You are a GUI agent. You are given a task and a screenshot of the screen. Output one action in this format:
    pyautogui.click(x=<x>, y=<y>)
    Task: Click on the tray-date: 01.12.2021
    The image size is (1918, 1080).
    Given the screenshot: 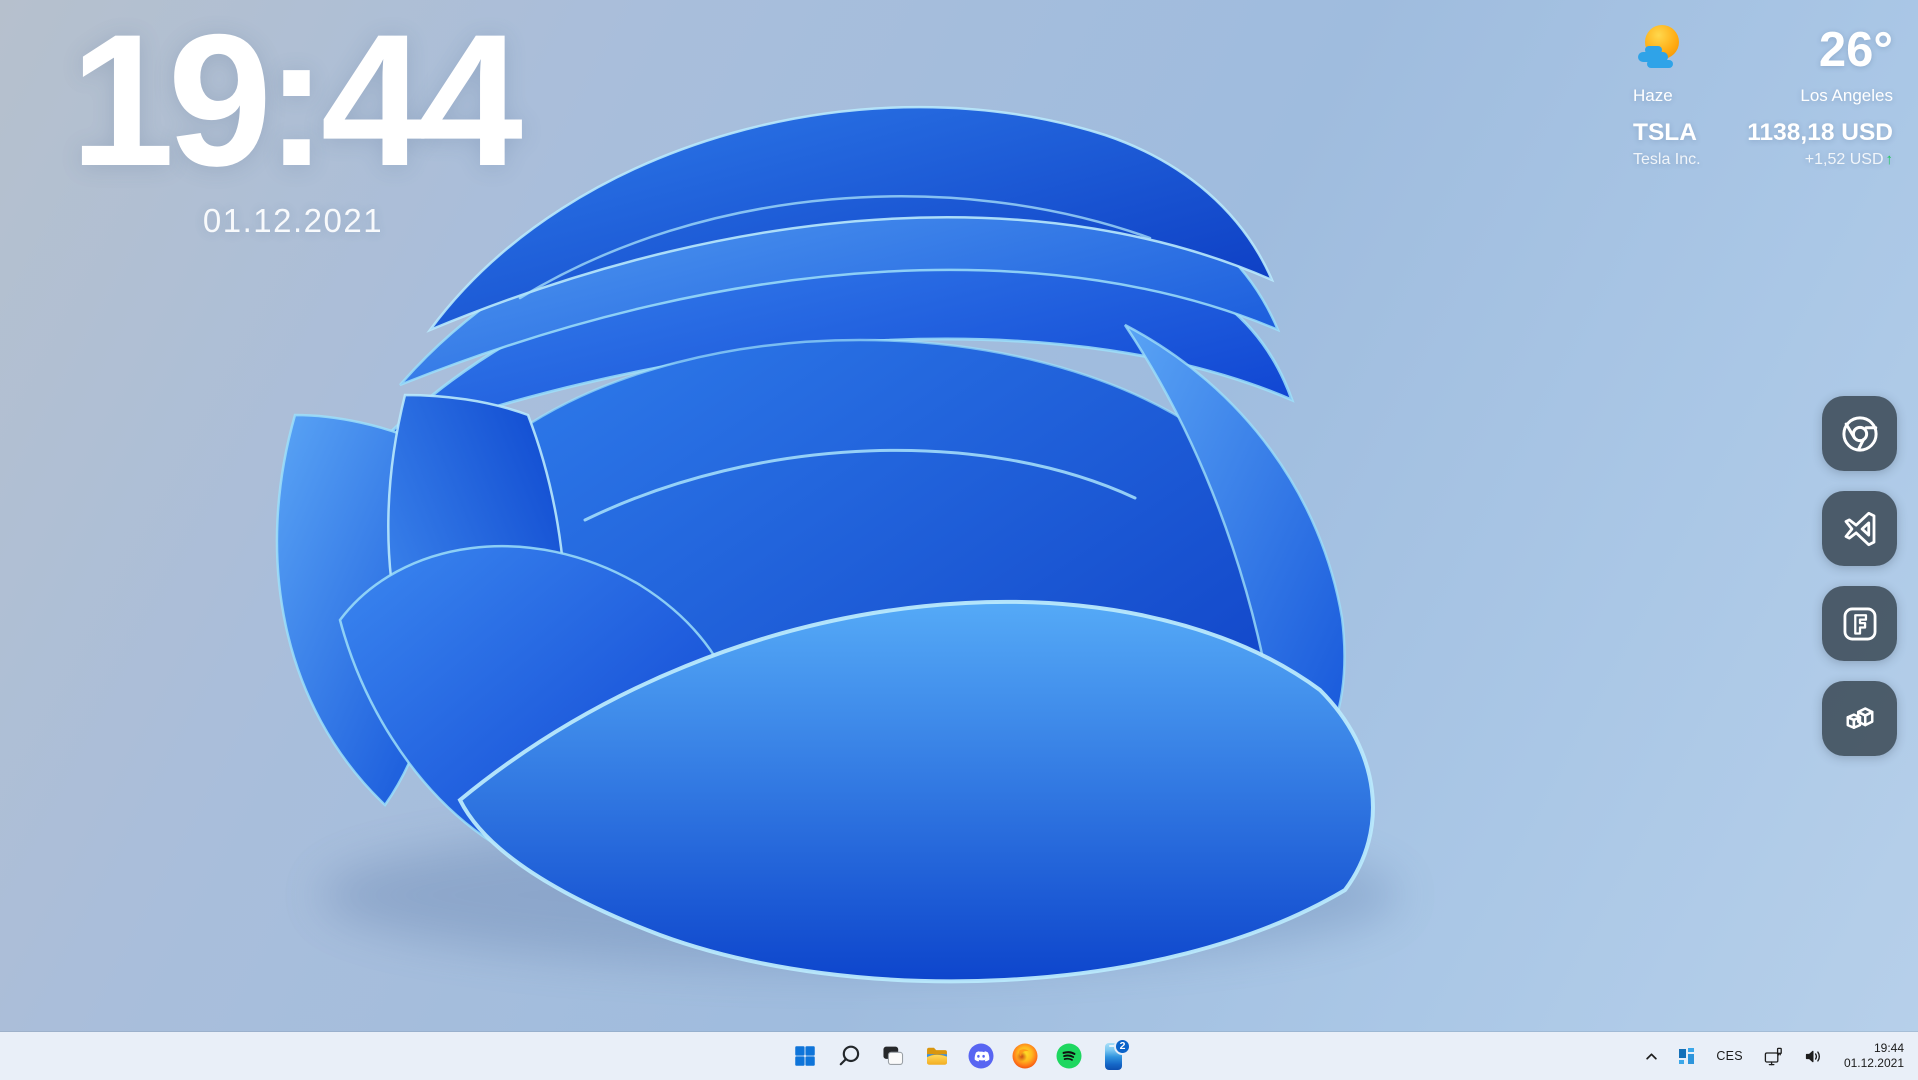 What is the action you would take?
    pyautogui.click(x=1873, y=1063)
    